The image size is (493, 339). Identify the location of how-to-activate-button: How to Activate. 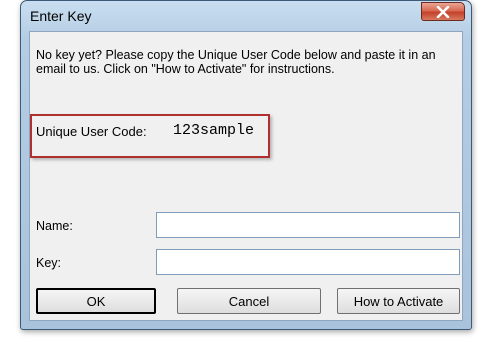
(398, 301).